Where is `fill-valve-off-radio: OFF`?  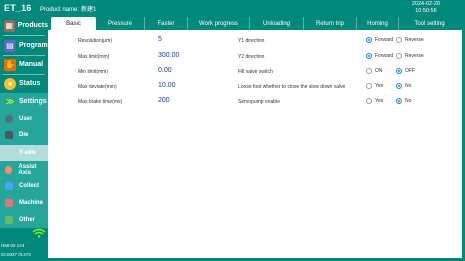 fill-valve-off-radio: OFF is located at coordinates (405, 71).